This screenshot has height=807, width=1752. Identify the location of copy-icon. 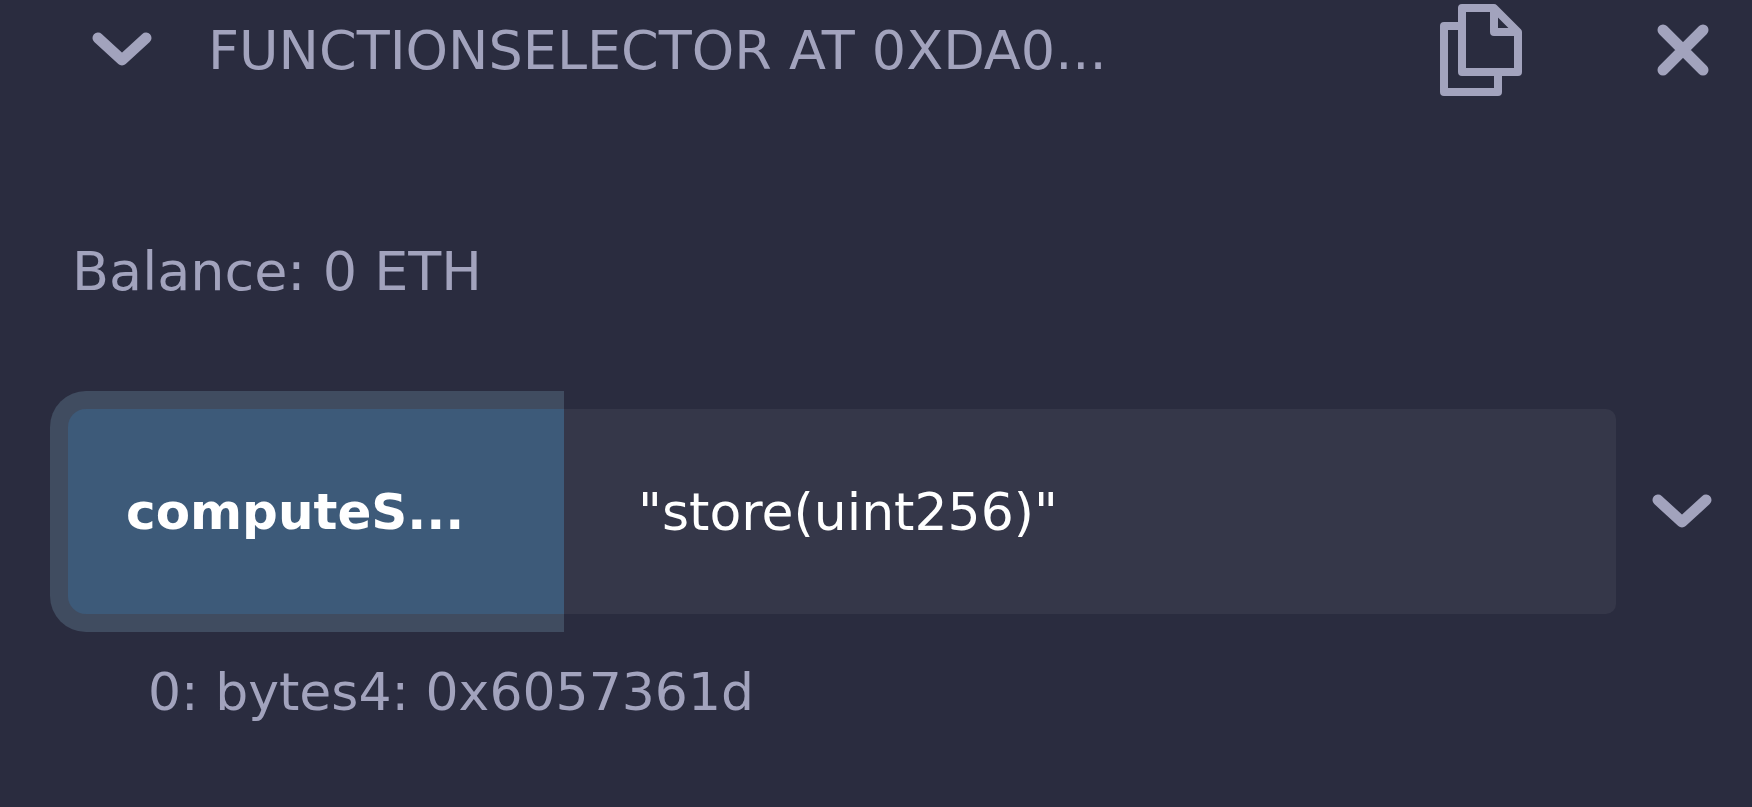
(1480, 50).